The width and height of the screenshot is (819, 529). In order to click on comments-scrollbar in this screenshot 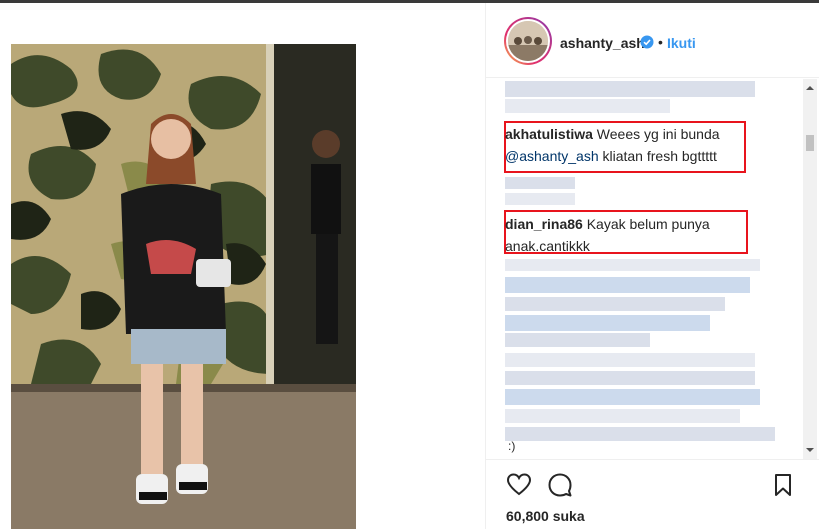, I will do `click(810, 269)`.